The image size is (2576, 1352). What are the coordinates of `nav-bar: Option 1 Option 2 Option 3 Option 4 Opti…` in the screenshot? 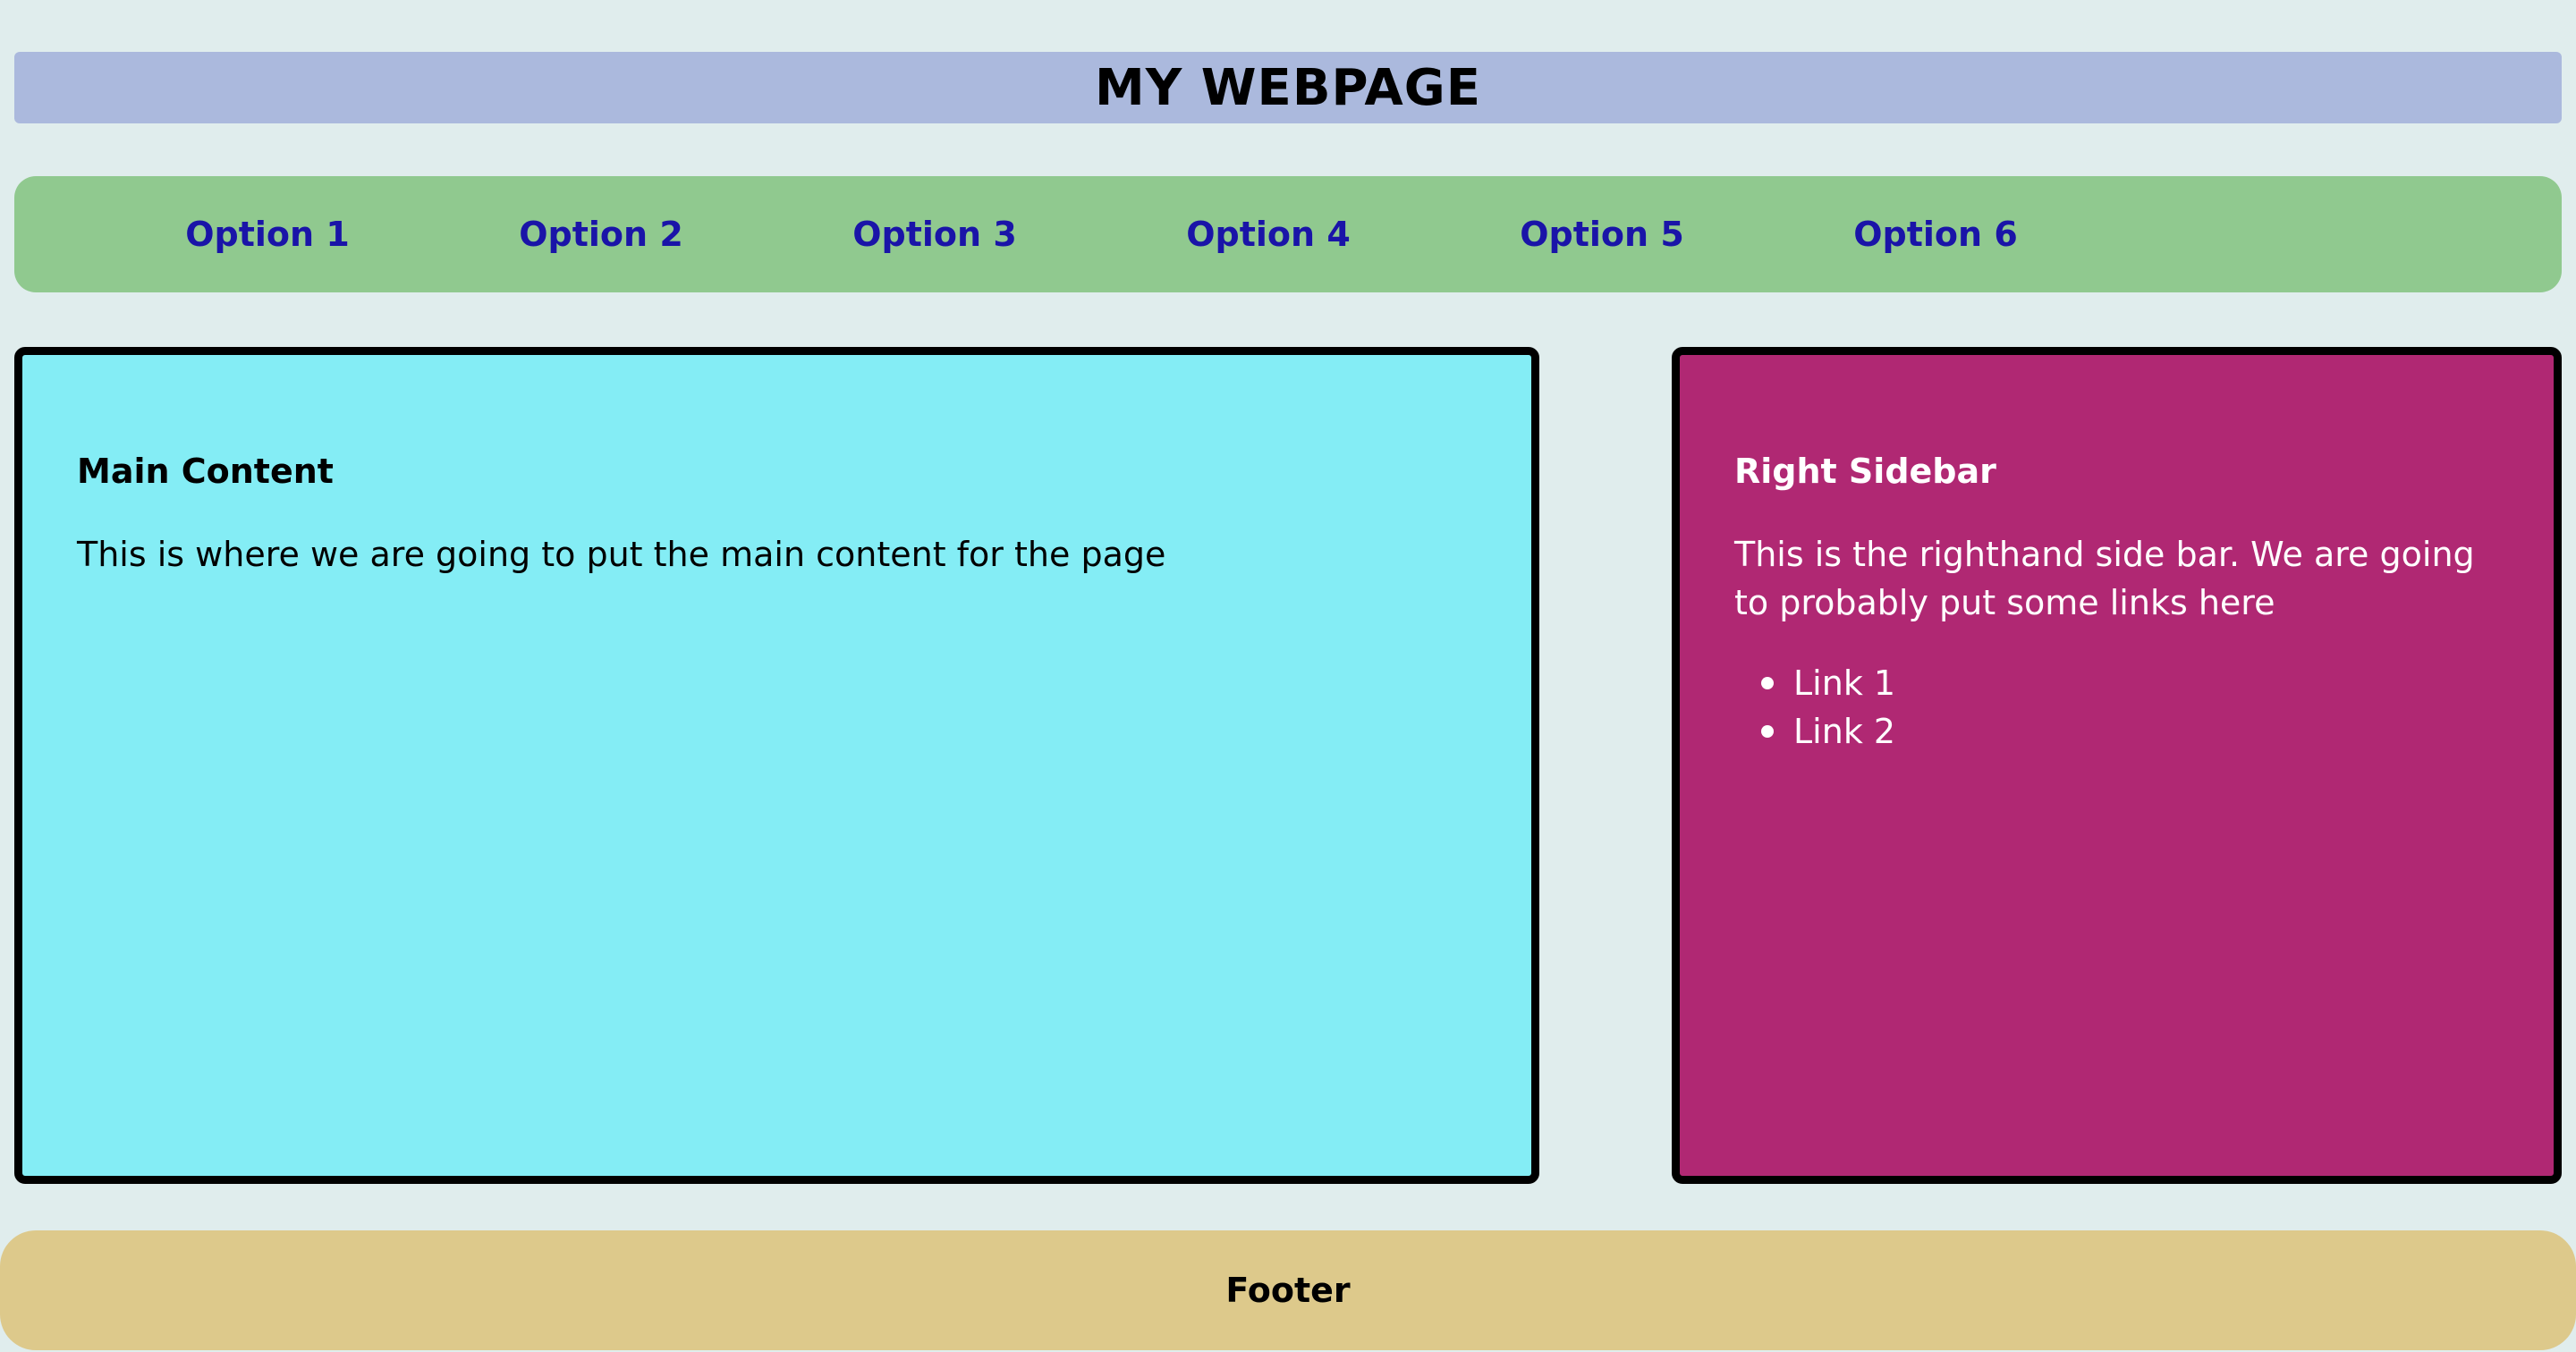 It's located at (1288, 234).